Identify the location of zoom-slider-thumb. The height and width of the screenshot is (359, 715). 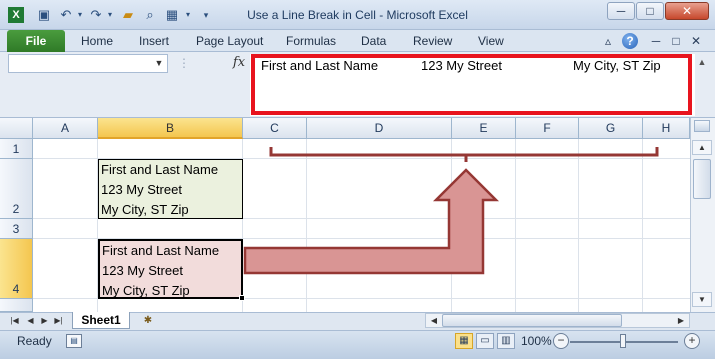
(623, 341).